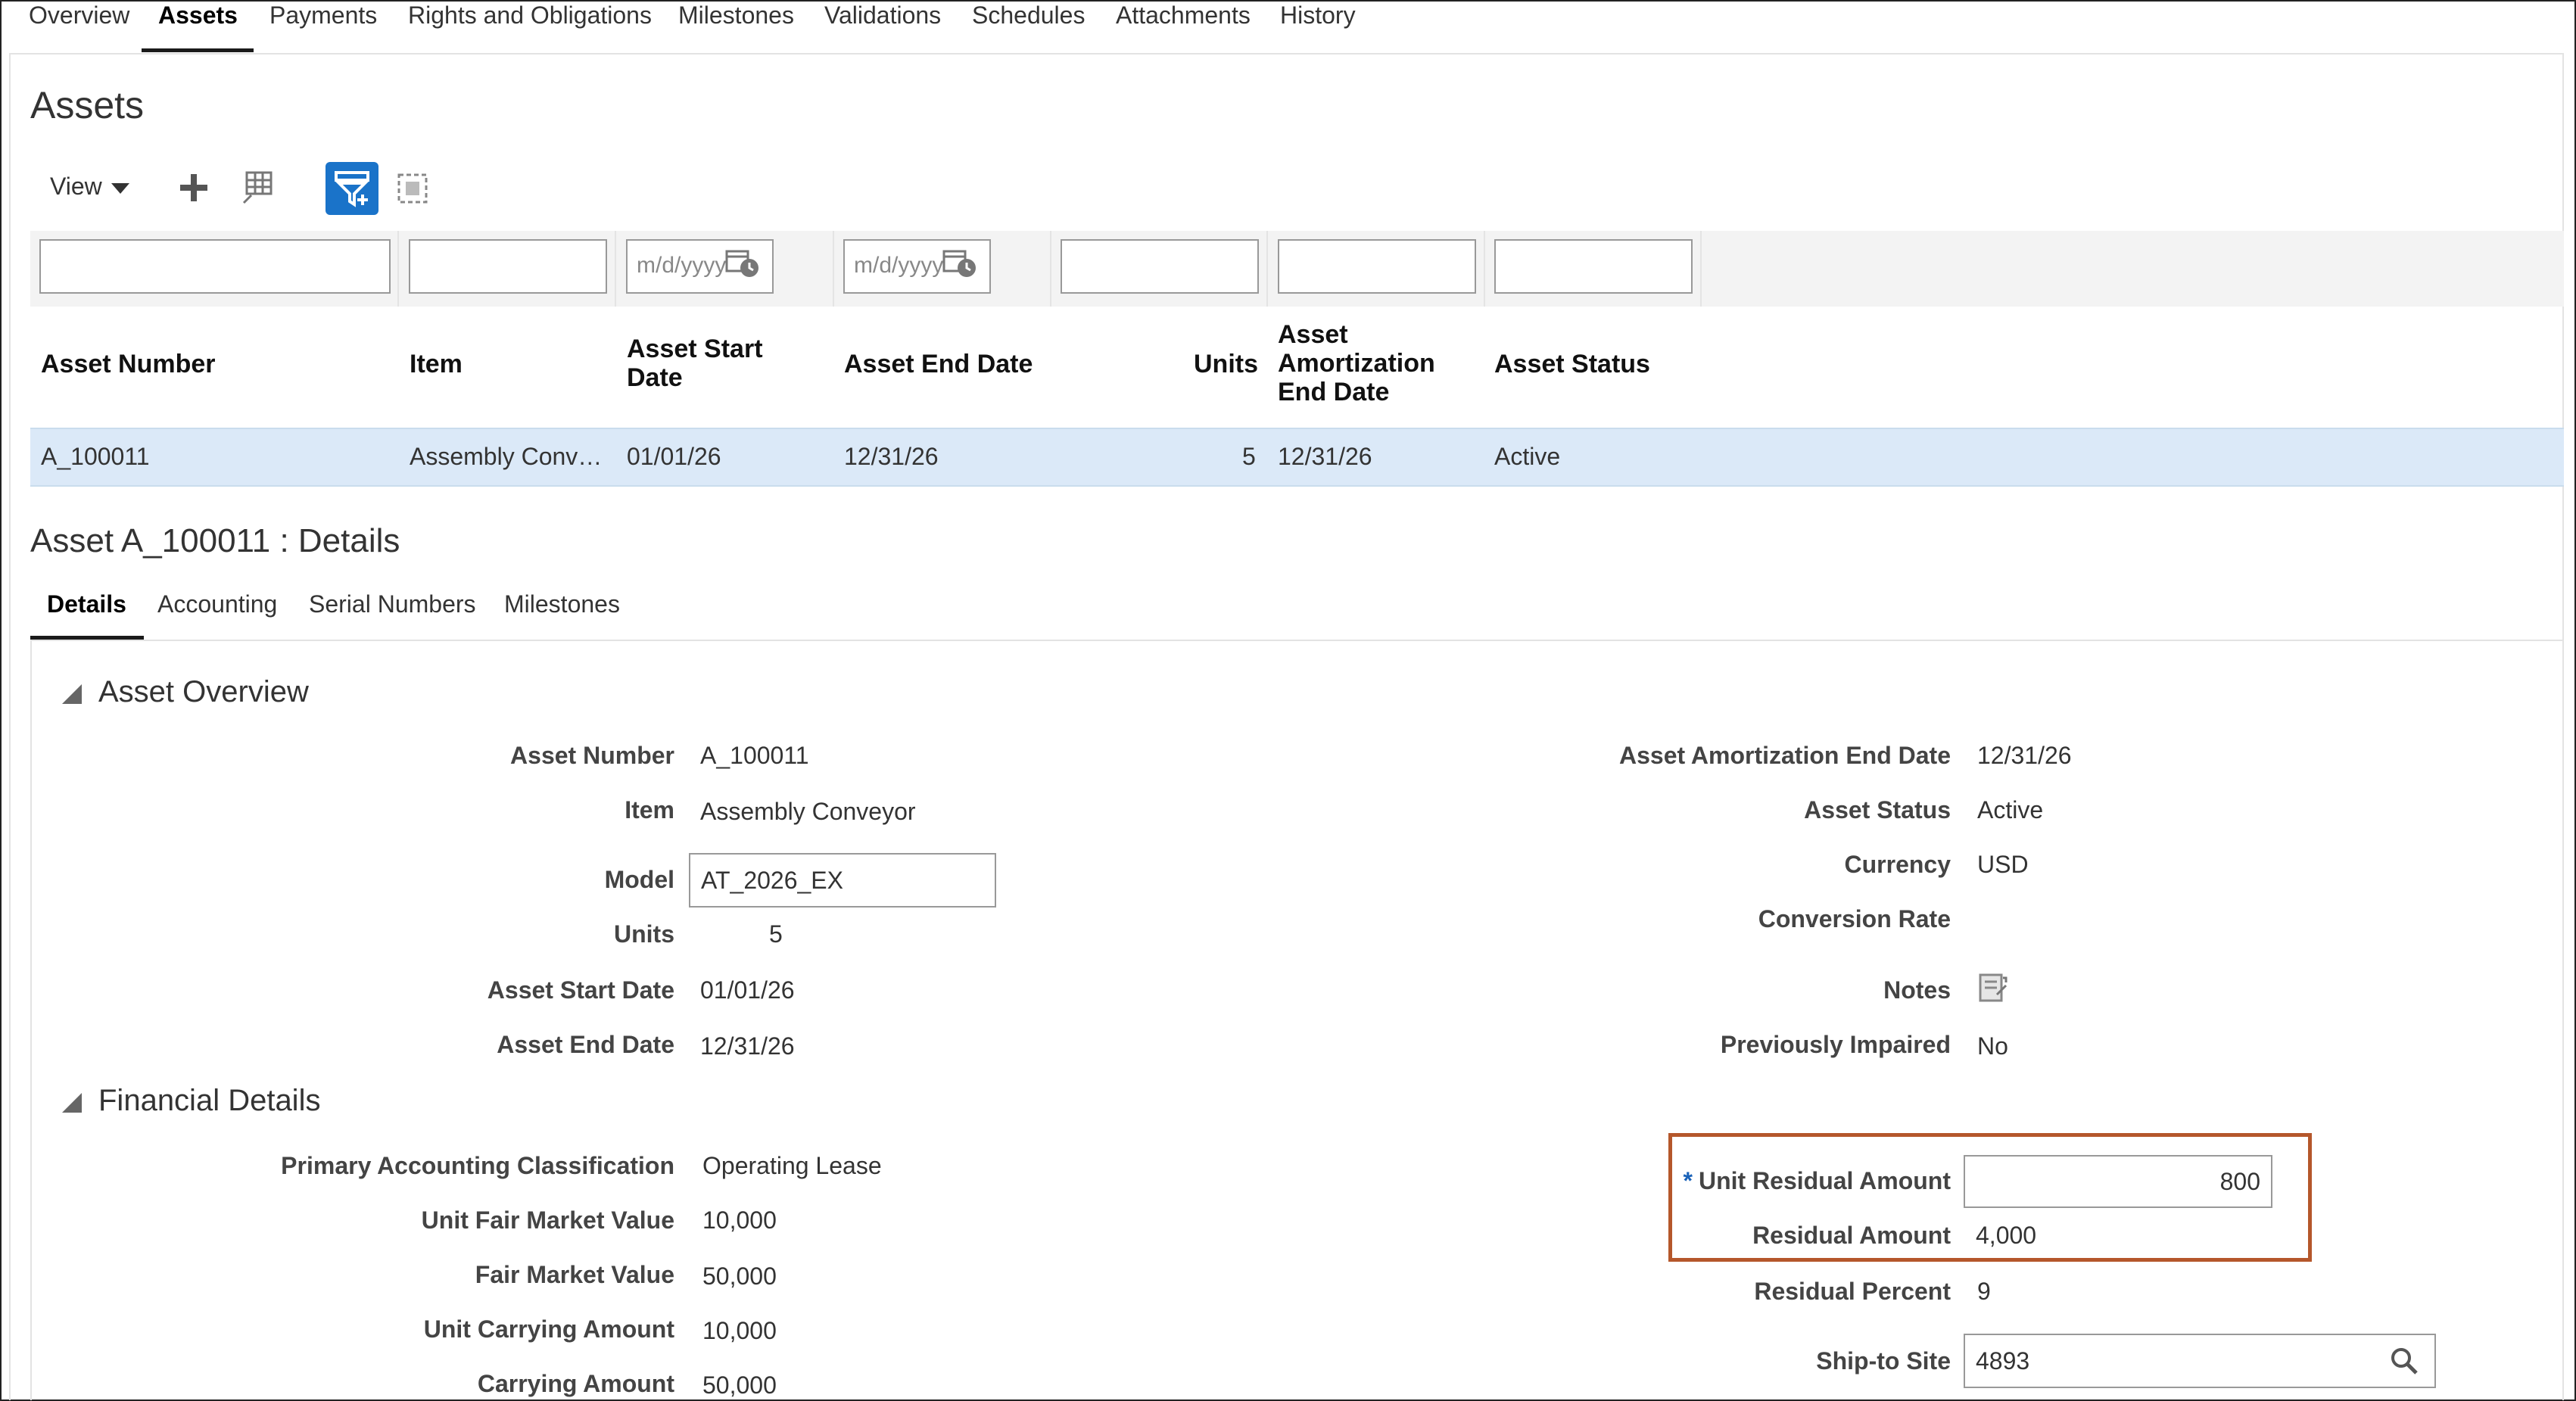 This screenshot has height=1401, width=2576. Describe the element at coordinates (1993, 988) in the screenshot. I see `notes-icon` at that location.